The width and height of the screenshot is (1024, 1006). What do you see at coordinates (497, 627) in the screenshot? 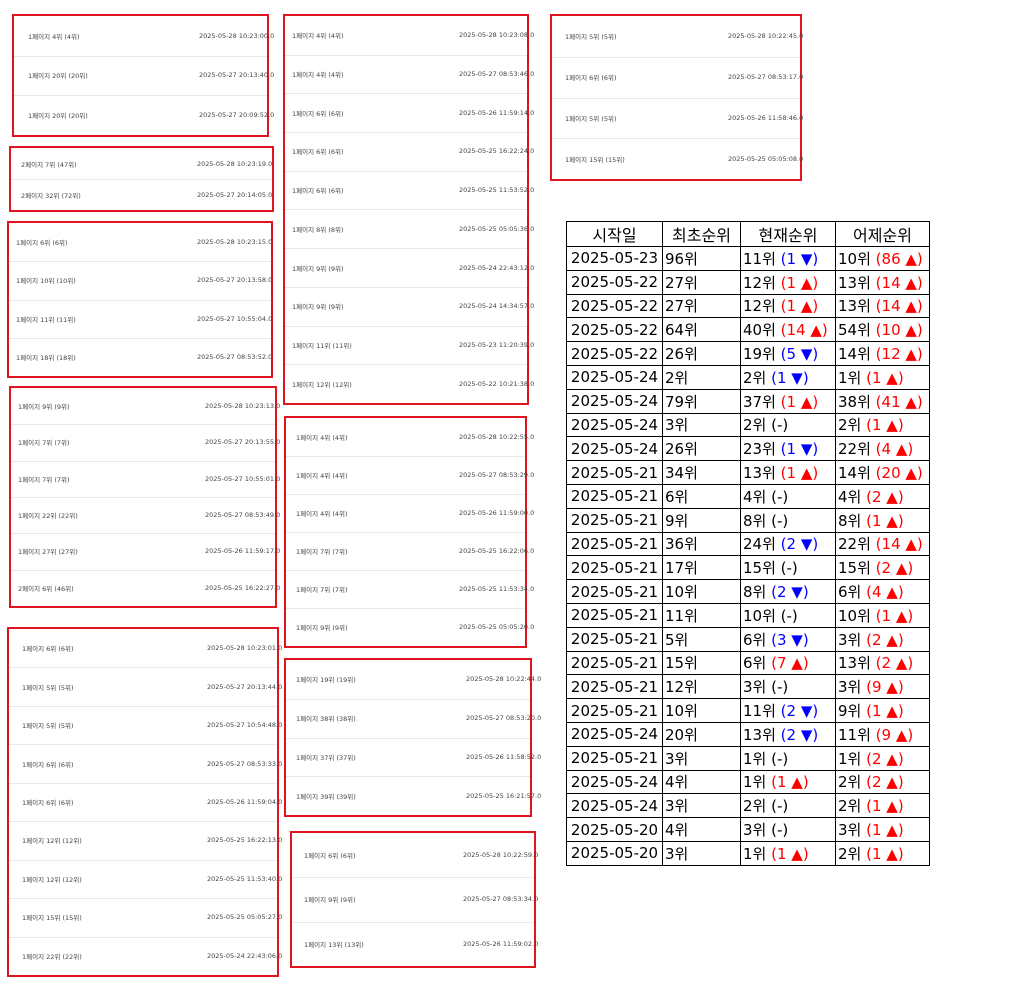
I see `timestamp-text: 2025-05-25 05:05:20.0` at bounding box center [497, 627].